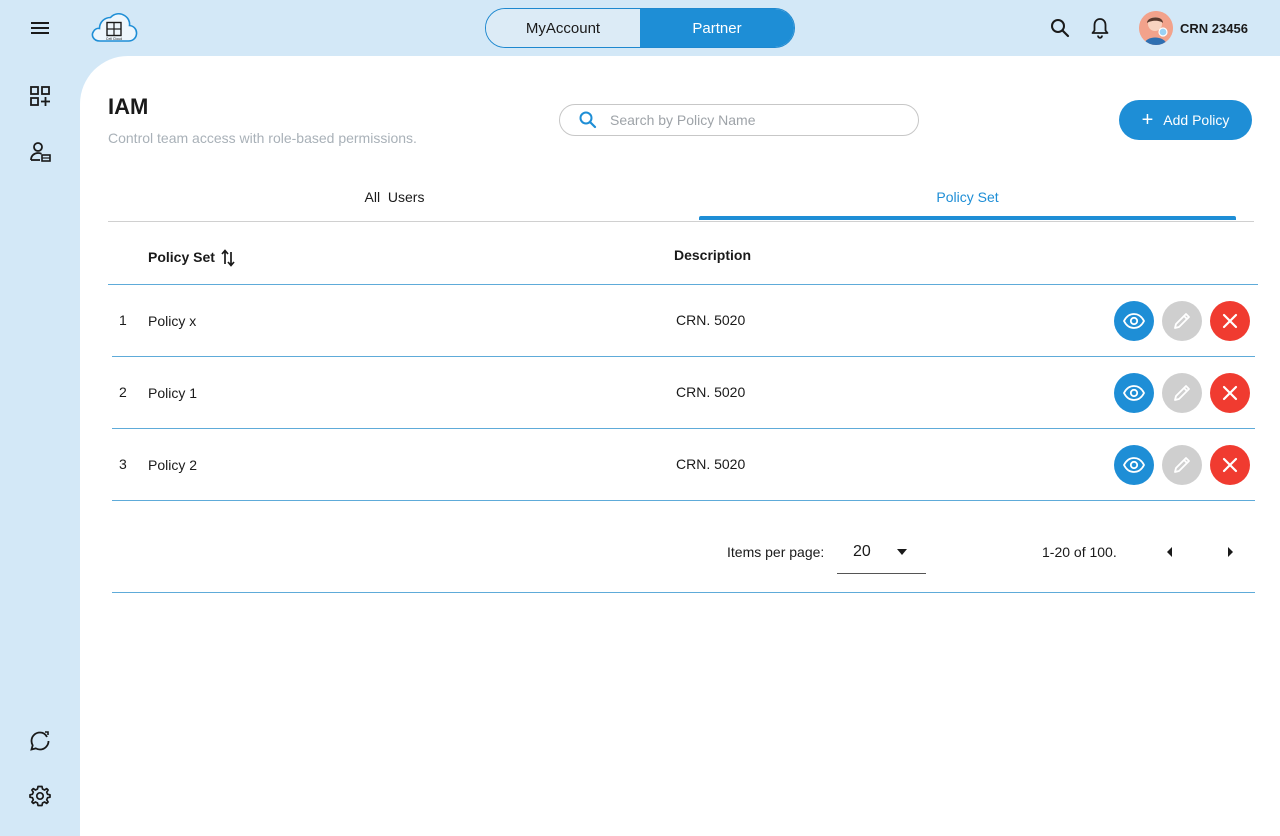  I want to click on tab-all-users: All Users, so click(394, 197).